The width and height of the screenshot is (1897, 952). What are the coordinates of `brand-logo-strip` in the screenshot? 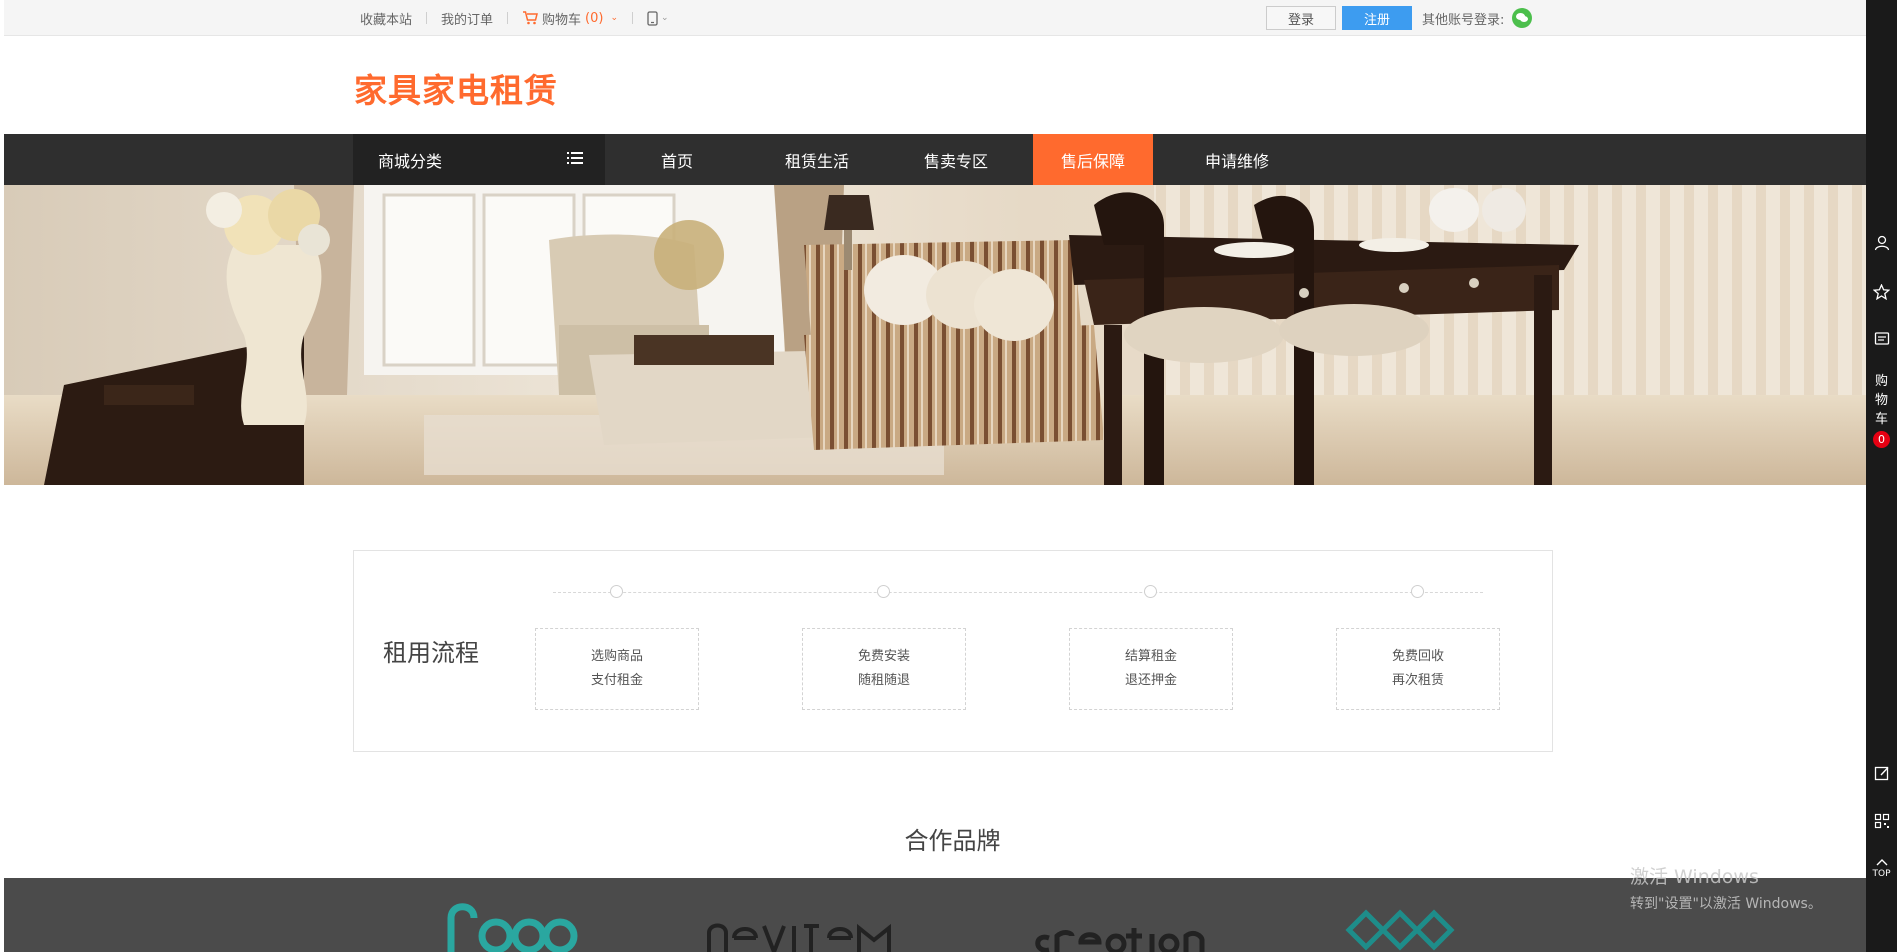 It's located at (935, 915).